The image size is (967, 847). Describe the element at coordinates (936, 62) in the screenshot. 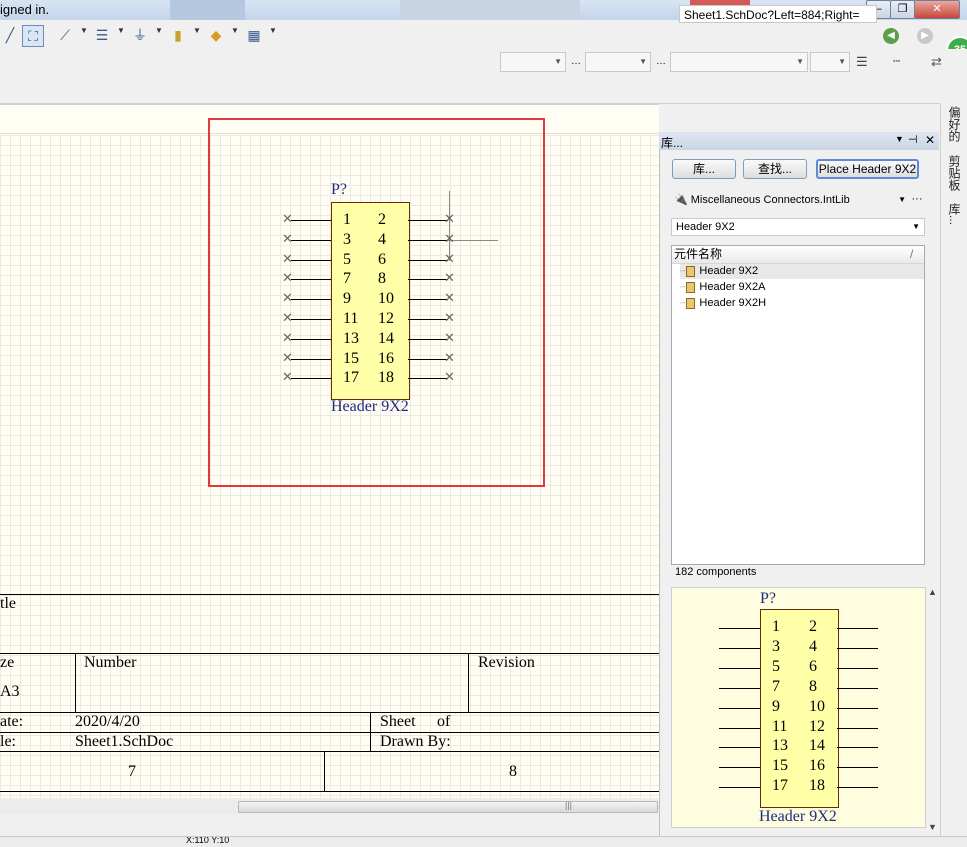

I see `arrange-icon: ⇄` at that location.